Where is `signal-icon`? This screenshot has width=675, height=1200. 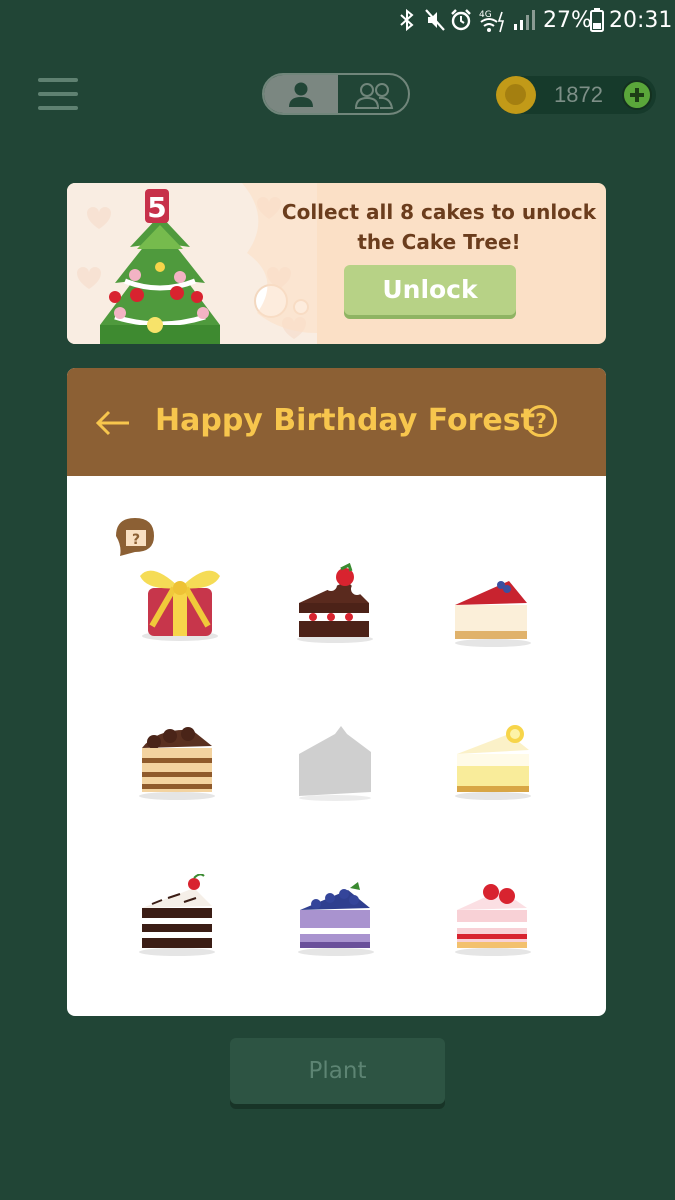 signal-icon is located at coordinates (524, 20).